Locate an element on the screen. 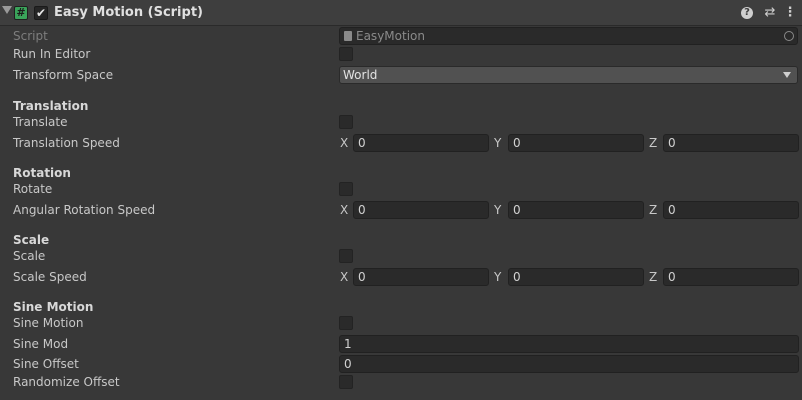  sine-mod-row: Sine Mod 1 is located at coordinates (401, 344).